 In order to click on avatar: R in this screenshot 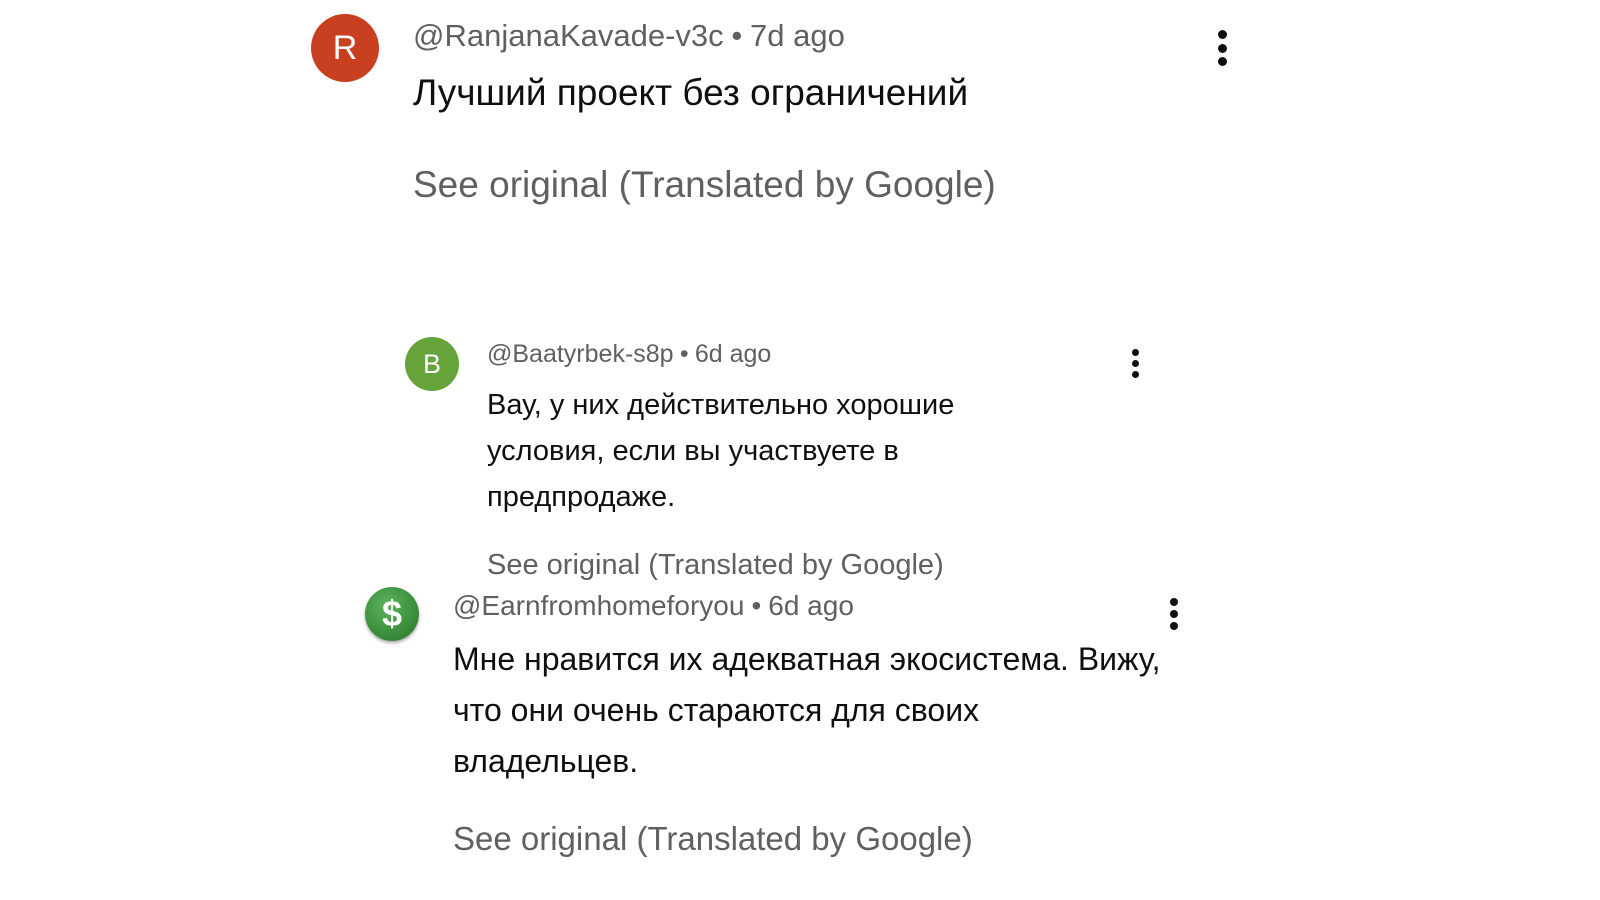, I will do `click(345, 48)`.